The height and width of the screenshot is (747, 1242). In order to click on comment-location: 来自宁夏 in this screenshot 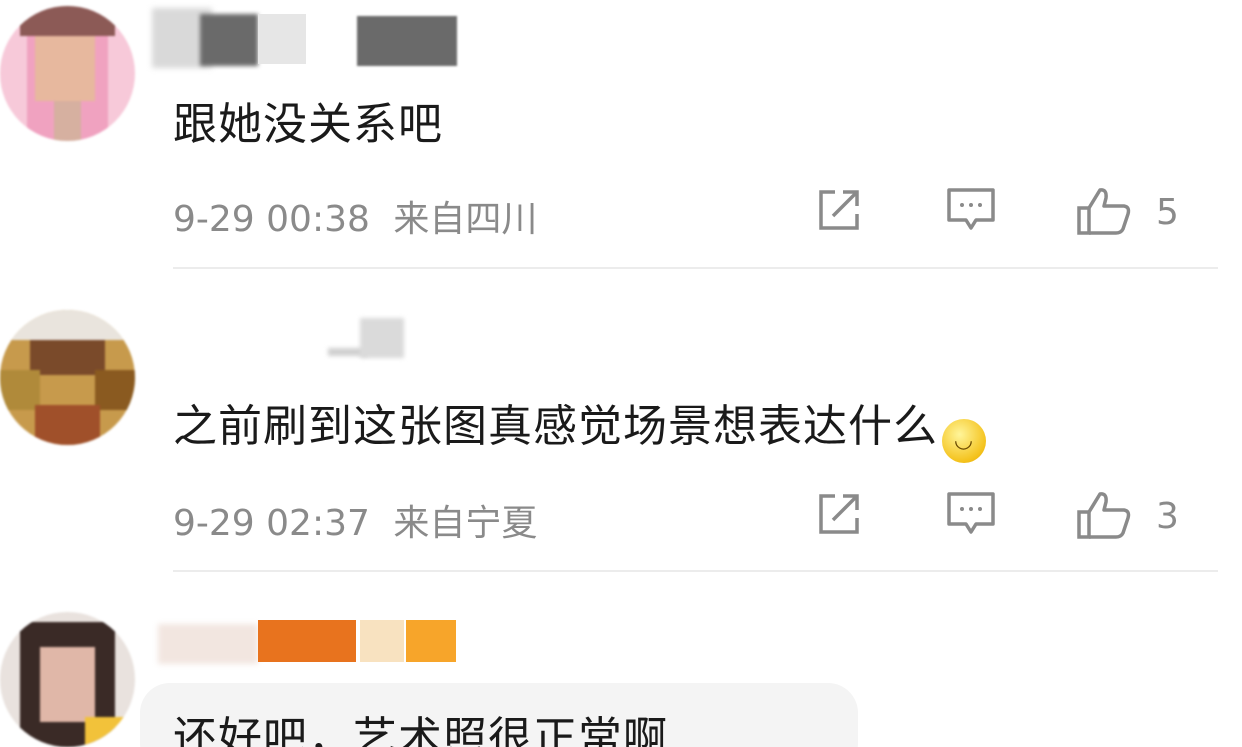, I will do `click(465, 523)`.